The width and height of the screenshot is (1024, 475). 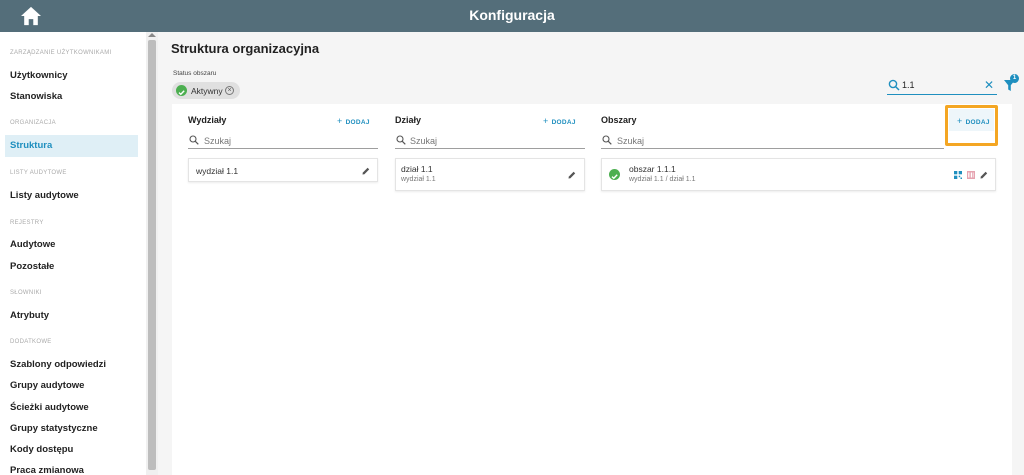 I want to click on filter-count-badge: 1, so click(x=1014, y=78).